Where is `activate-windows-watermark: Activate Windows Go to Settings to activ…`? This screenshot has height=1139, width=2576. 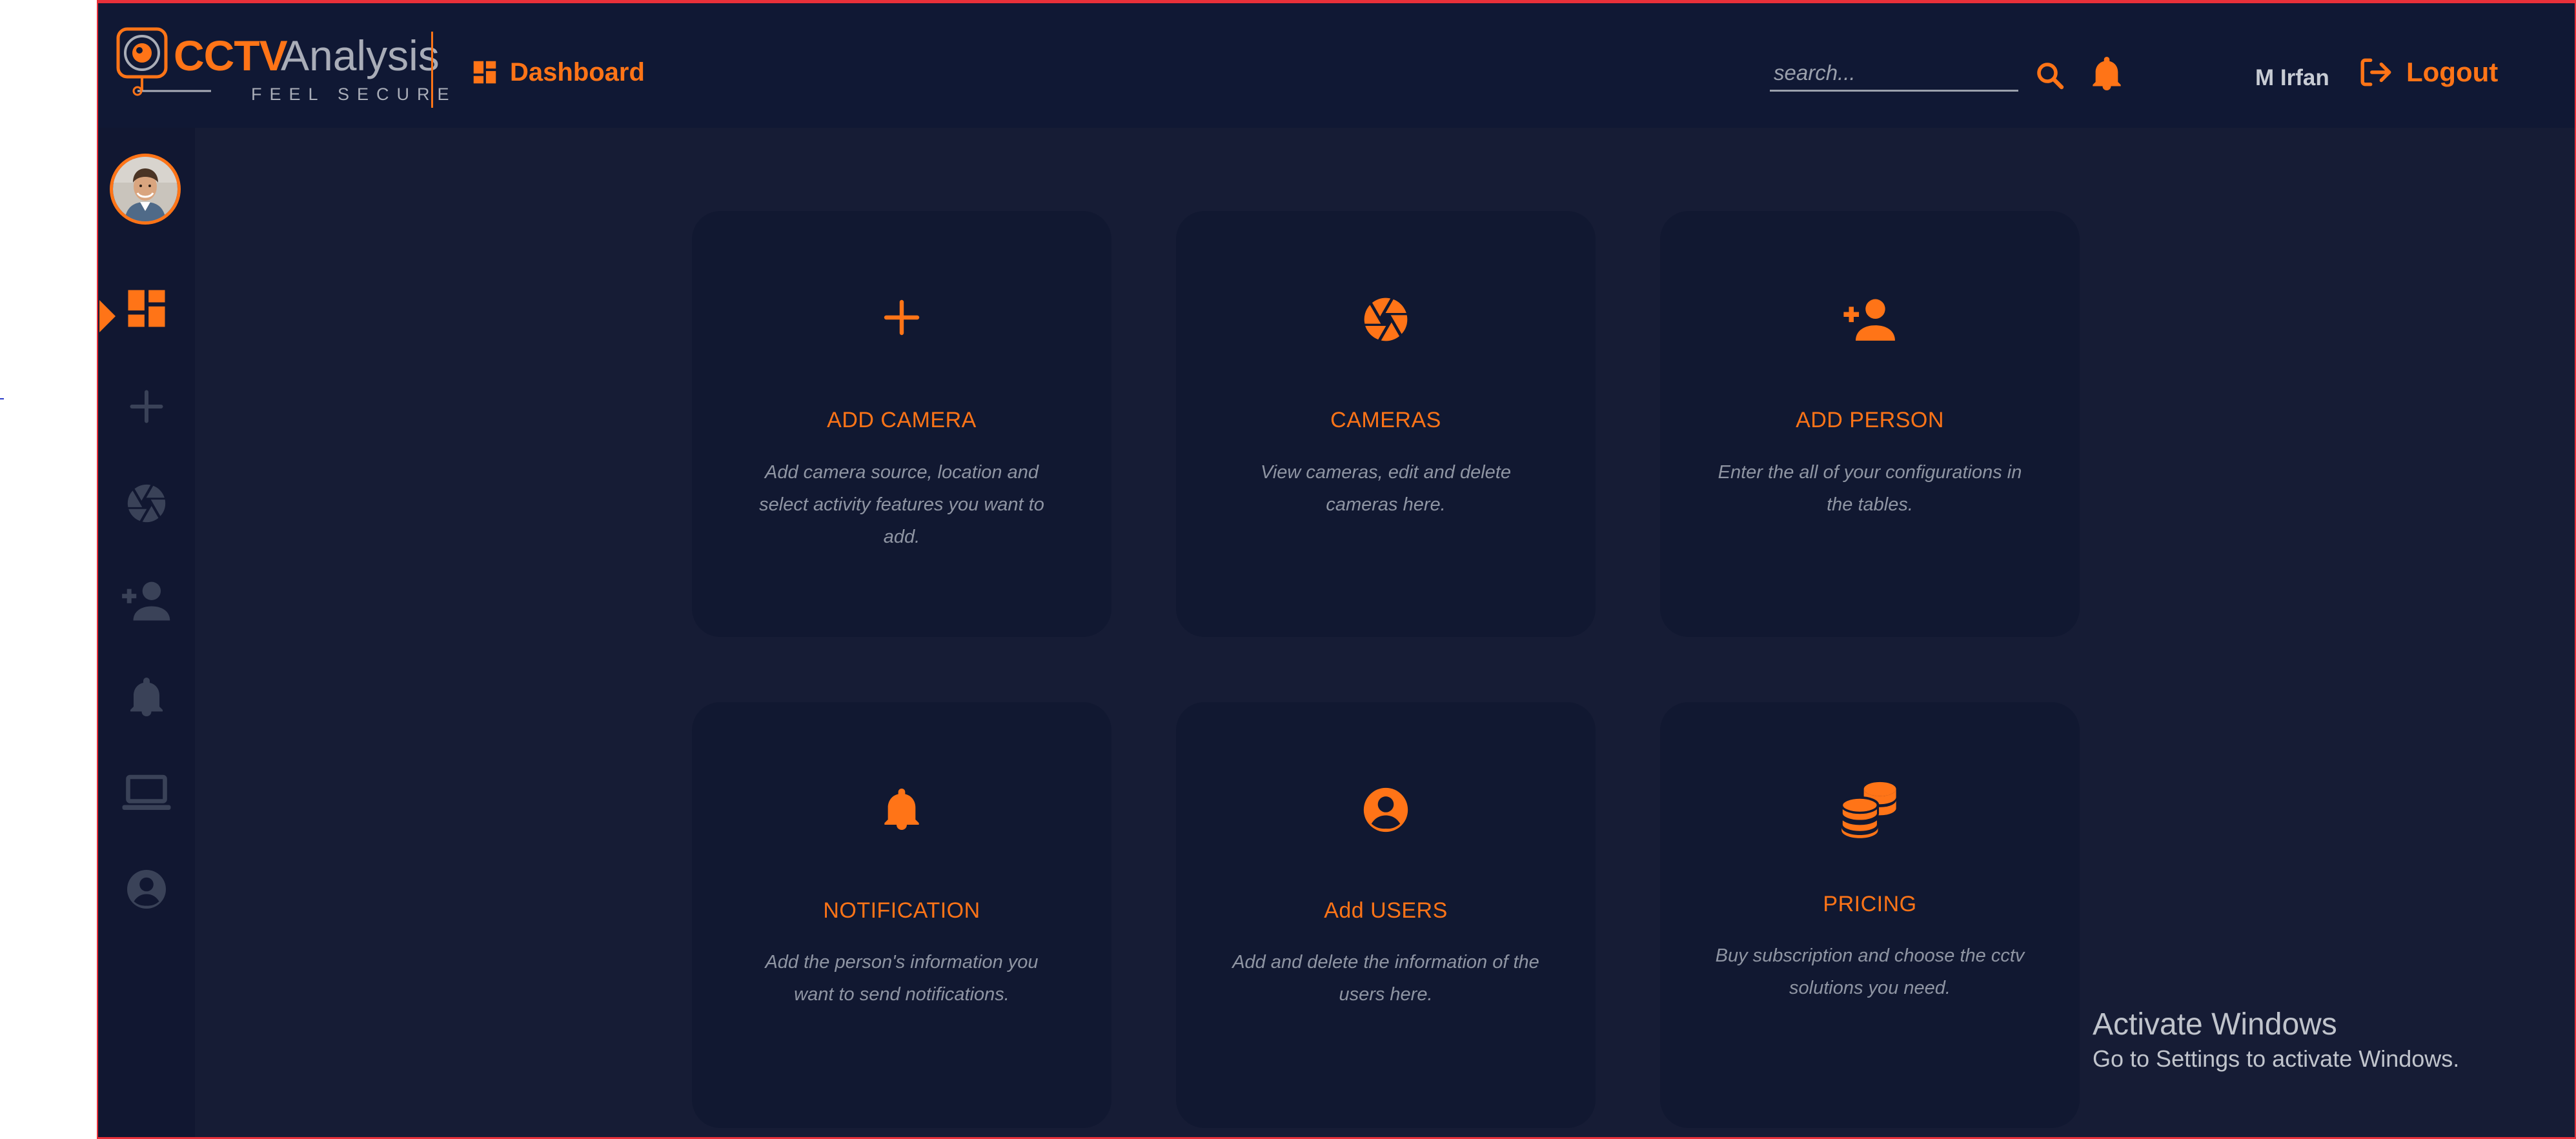
activate-windows-watermark: Activate Windows Go to Settings to activ… is located at coordinates (2276, 1041).